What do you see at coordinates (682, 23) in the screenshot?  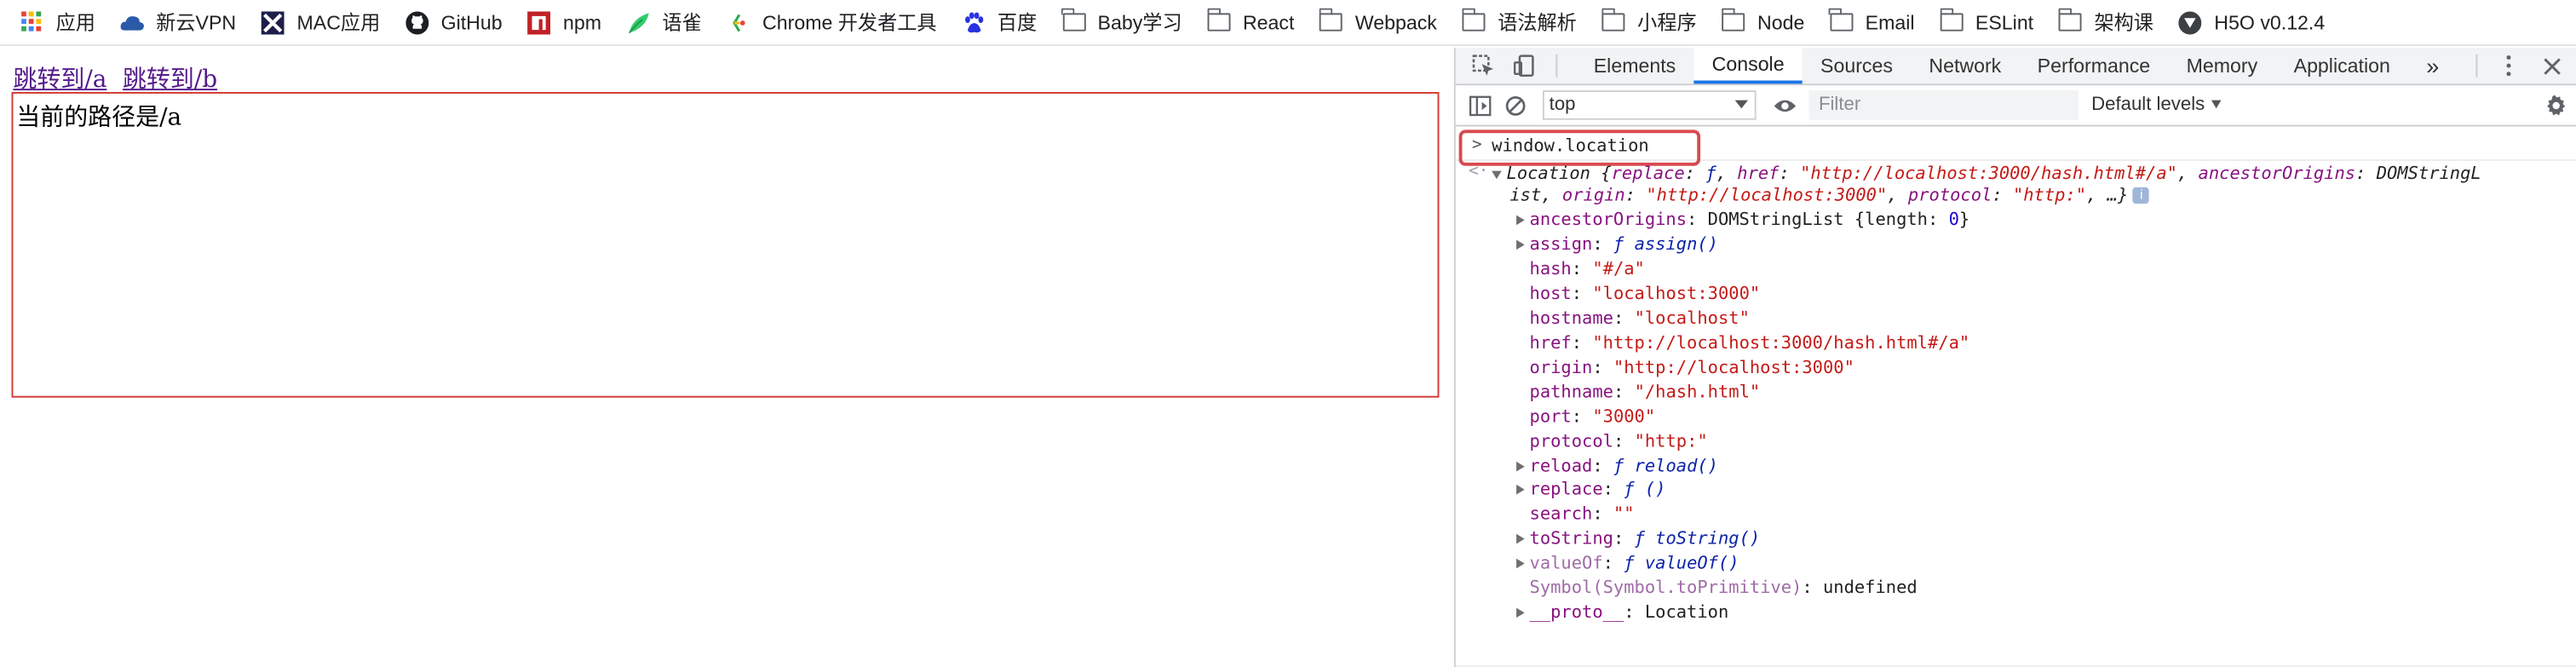 I see `bookmark-label: 语雀` at bounding box center [682, 23].